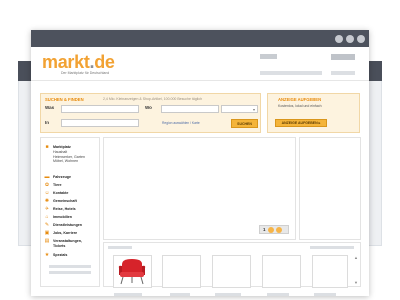 Image resolution: width=400 pixels, height=300 pixels. What do you see at coordinates (47, 147) in the screenshot?
I see `marketplace-icon: ■` at bounding box center [47, 147].